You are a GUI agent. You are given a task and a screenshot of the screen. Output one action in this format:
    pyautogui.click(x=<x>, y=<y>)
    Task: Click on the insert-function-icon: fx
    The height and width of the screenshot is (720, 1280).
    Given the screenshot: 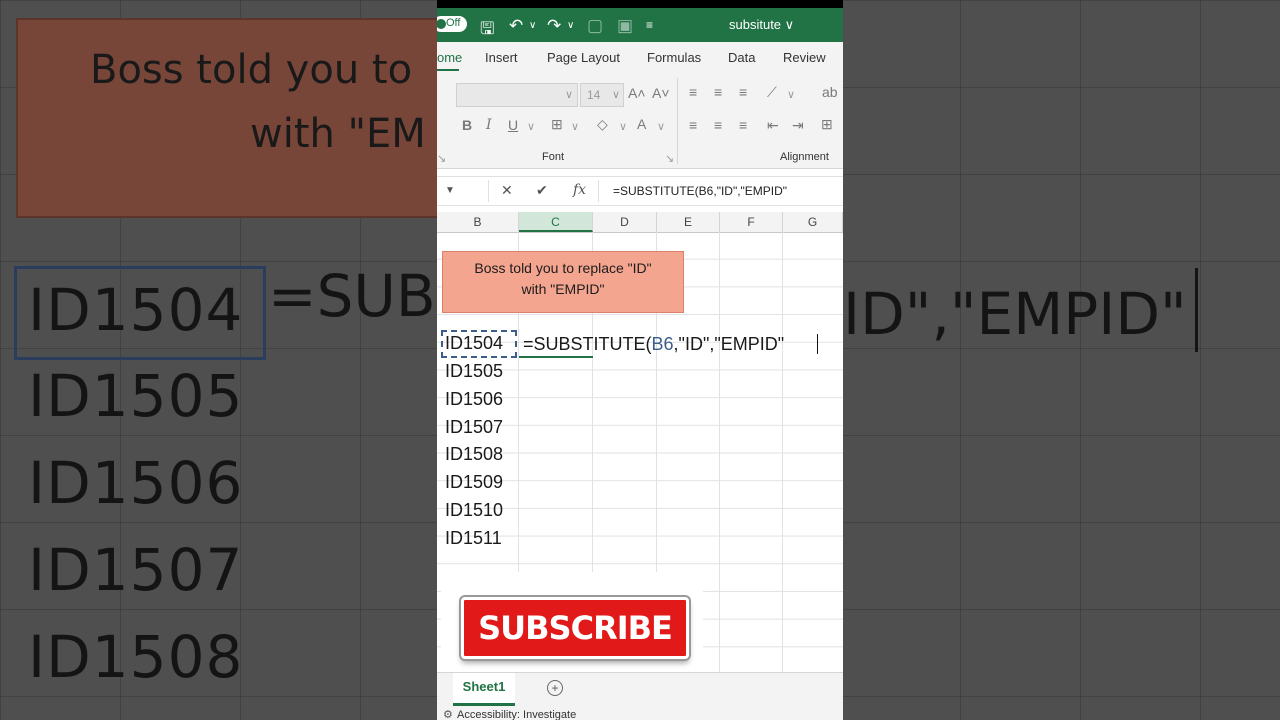 What is the action you would take?
    pyautogui.click(x=579, y=190)
    